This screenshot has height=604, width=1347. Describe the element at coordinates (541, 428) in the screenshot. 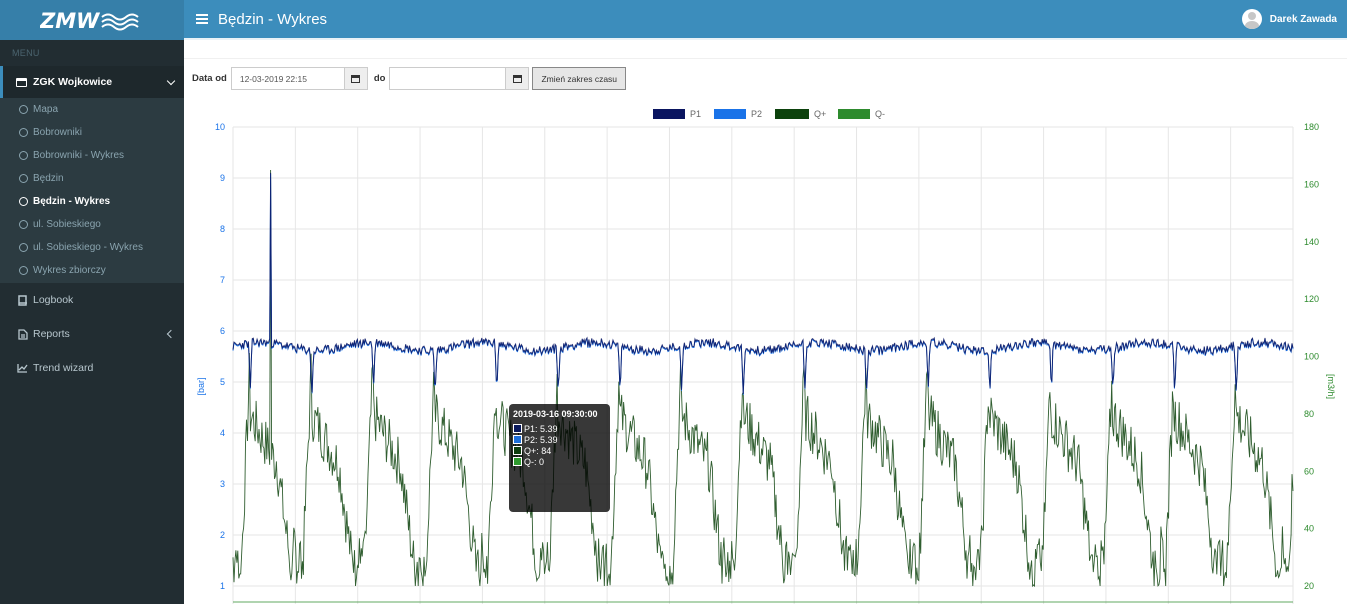

I see `tooltip-value: P1: 5.39` at that location.